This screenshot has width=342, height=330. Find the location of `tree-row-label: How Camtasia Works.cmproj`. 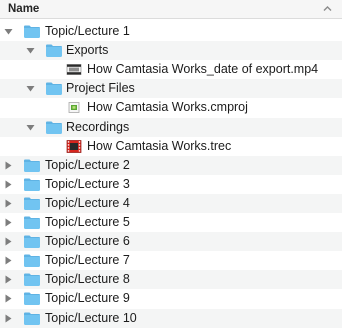

tree-row-label: How Camtasia Works.cmproj is located at coordinates (167, 107).